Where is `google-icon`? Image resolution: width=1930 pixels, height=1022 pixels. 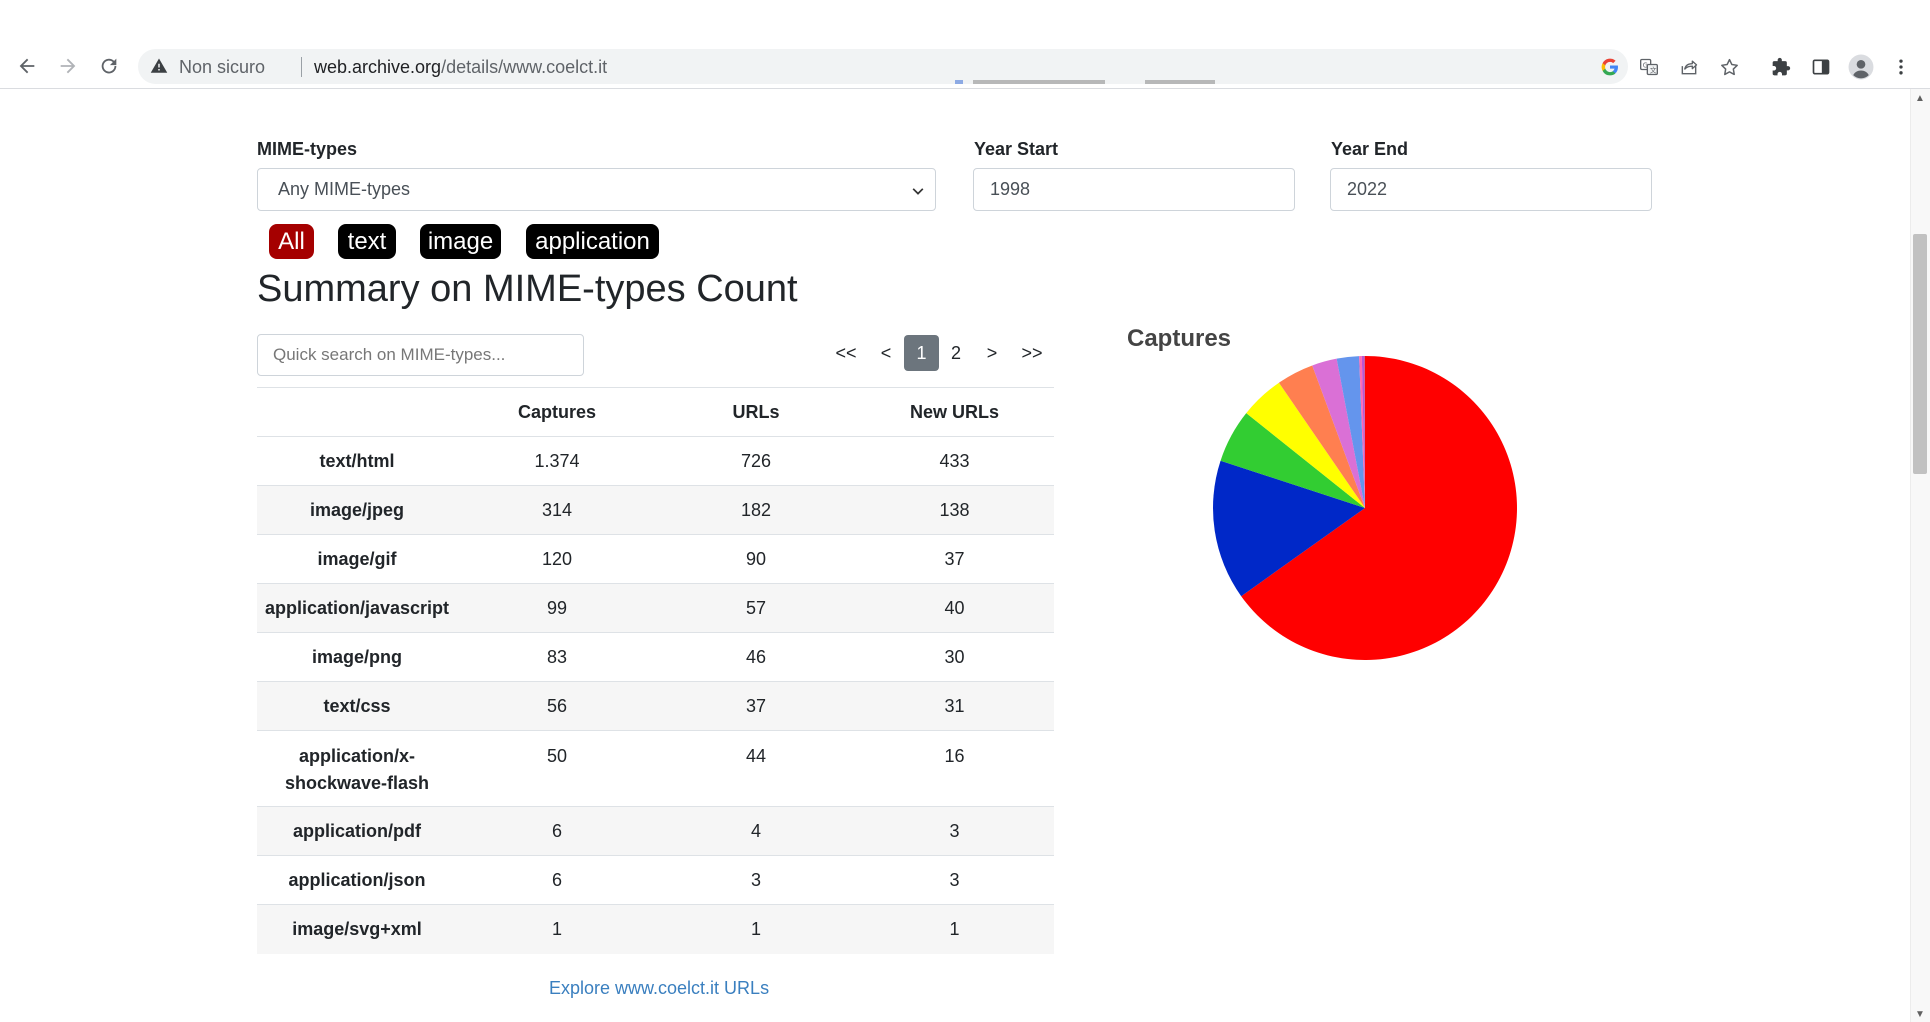 google-icon is located at coordinates (1610, 67).